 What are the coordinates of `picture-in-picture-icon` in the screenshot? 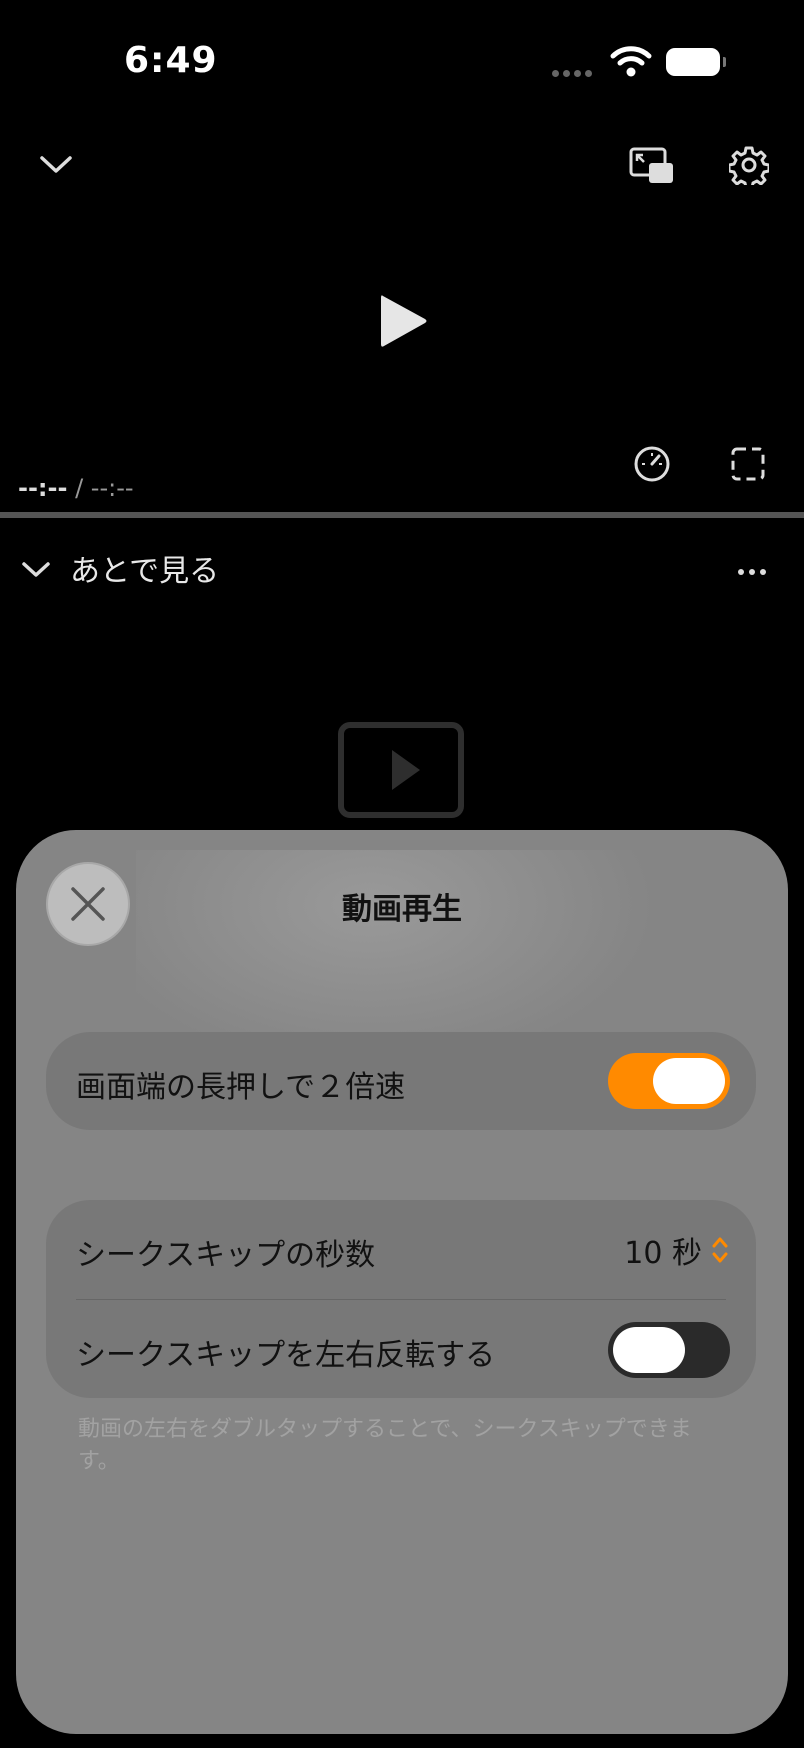 It's located at (651, 165).